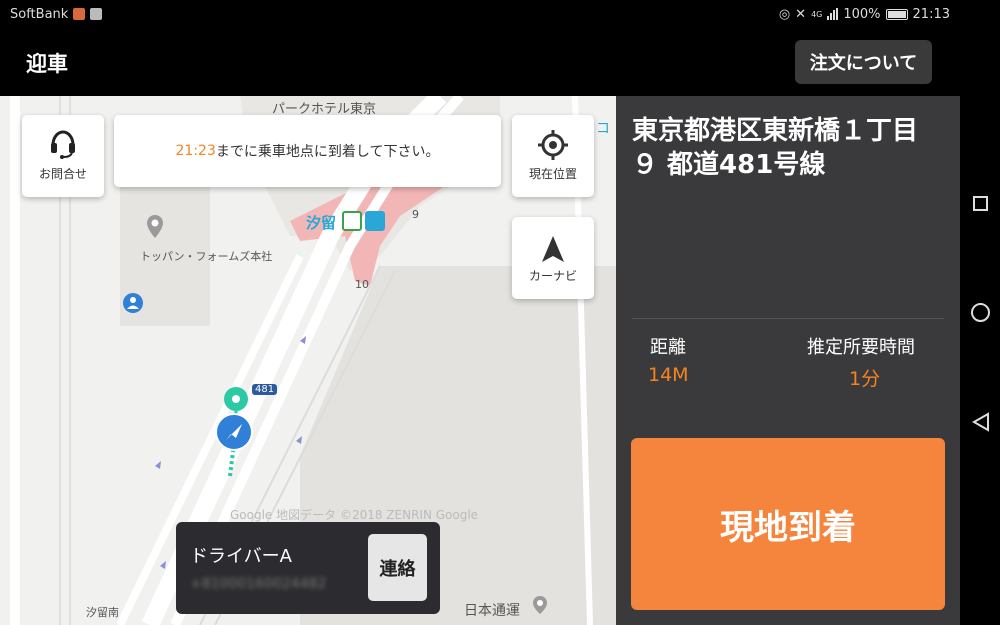  Describe the element at coordinates (480, 14) in the screenshot. I see `status-bar: SoftBank ◎ ✕ 4G 100% 21:13` at that location.